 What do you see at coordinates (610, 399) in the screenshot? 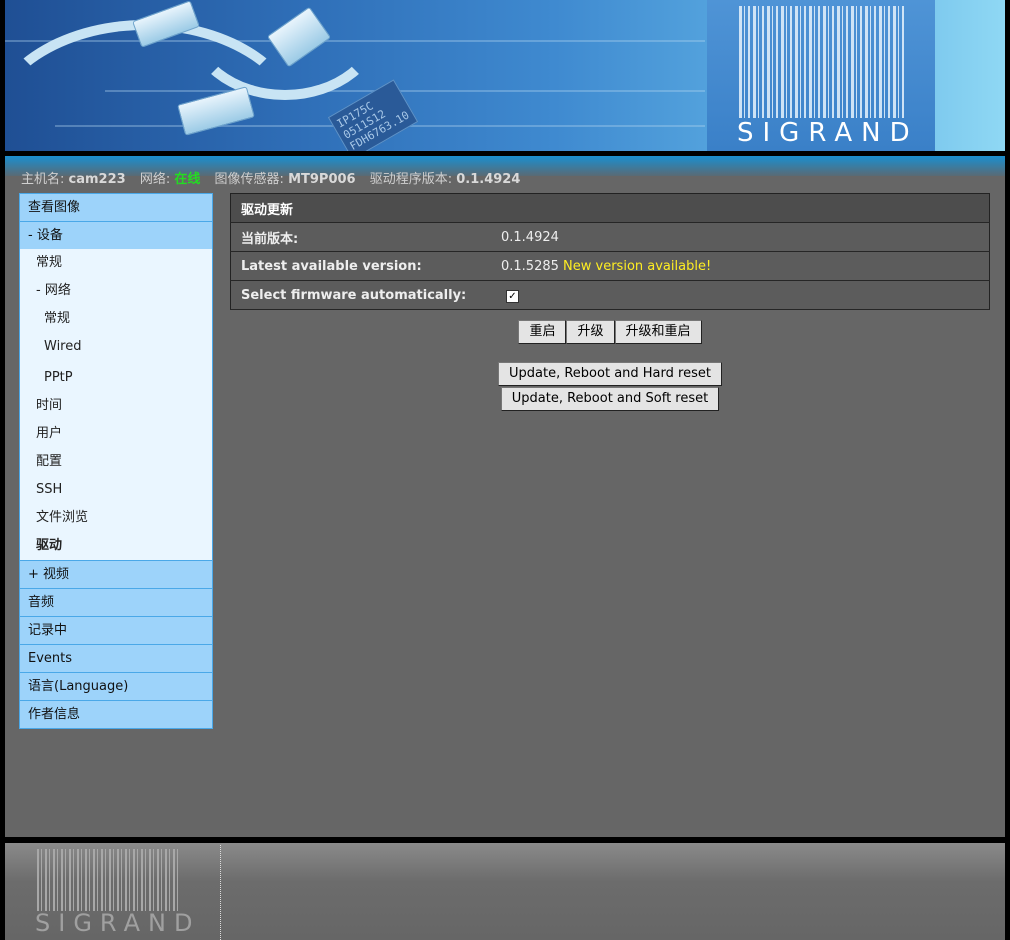
I see `update-soft-reset-button: Update, Reboot and Soft reset` at bounding box center [610, 399].